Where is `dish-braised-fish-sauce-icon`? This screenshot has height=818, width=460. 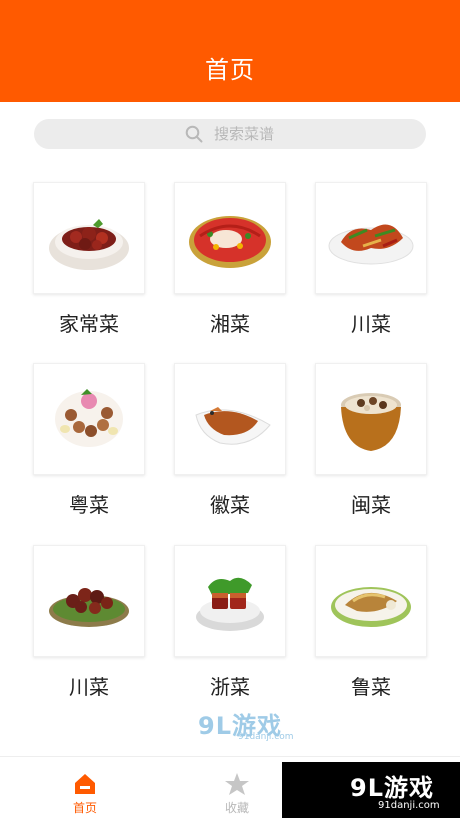
dish-braised-fish-sauce-icon is located at coordinates (371, 607).